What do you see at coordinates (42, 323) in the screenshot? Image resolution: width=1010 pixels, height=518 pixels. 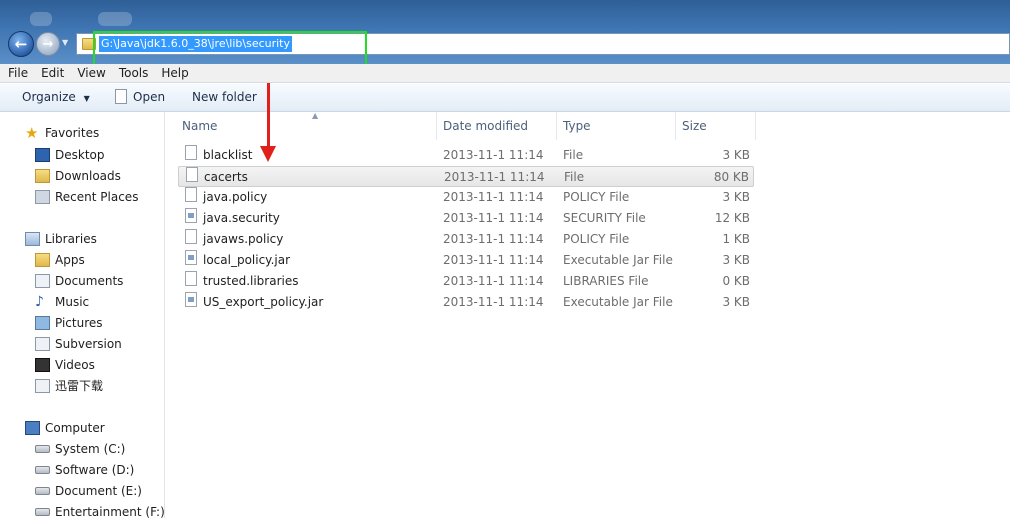 I see `pictures-icon` at bounding box center [42, 323].